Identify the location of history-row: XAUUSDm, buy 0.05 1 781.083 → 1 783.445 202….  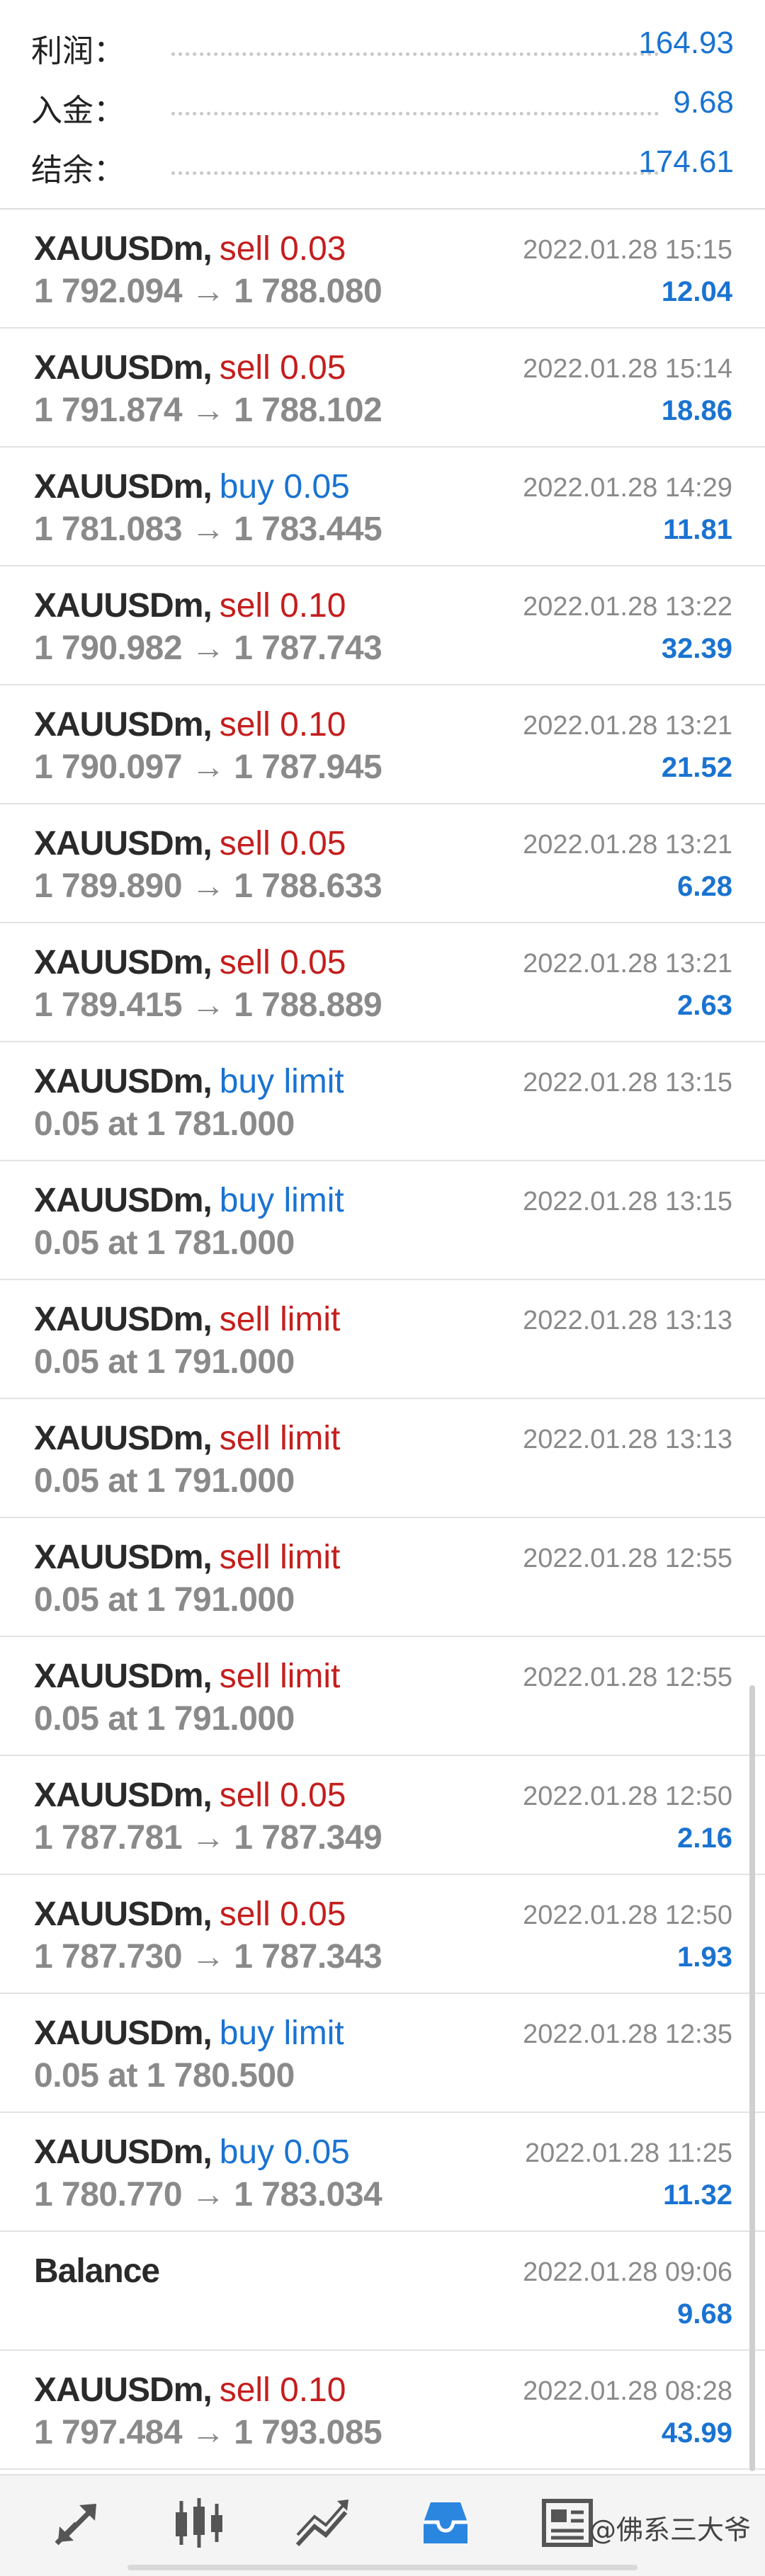
(382, 507).